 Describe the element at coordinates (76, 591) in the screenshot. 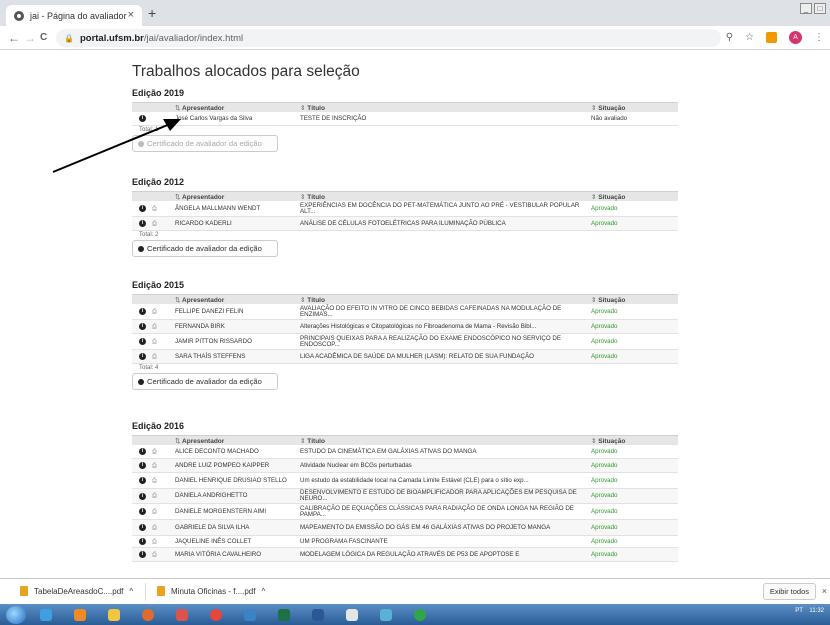

I see `download-item: TabelaDeAreasdoC....pdf ^` at that location.